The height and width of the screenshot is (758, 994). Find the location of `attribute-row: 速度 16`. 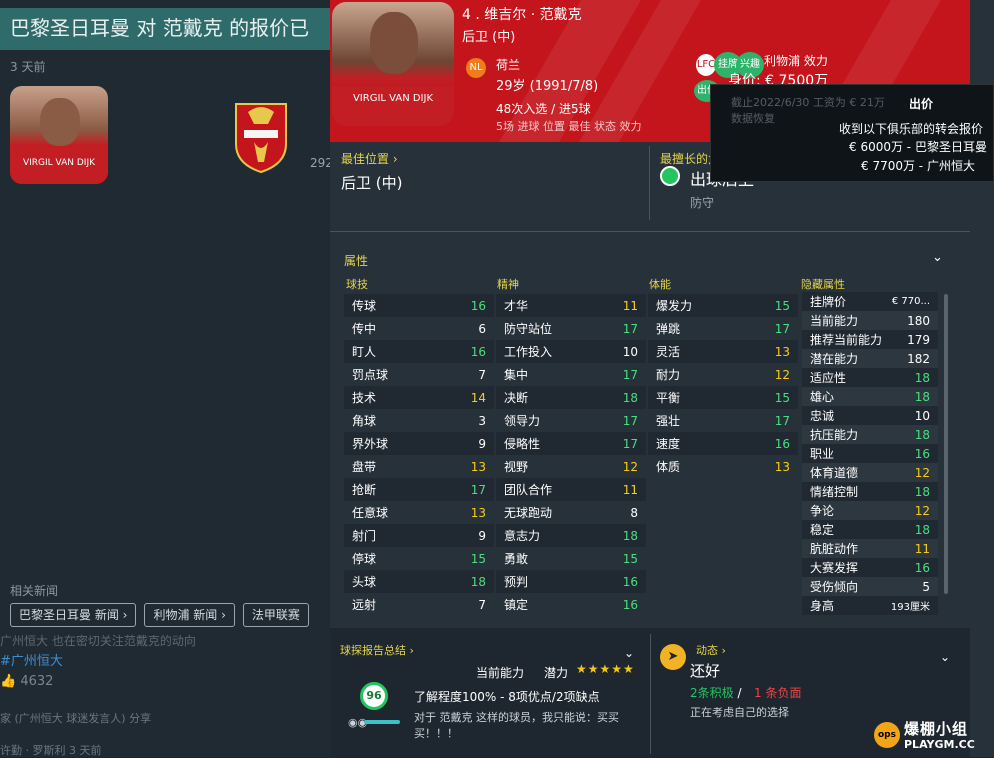

attribute-row: 速度 16 is located at coordinates (723, 443).